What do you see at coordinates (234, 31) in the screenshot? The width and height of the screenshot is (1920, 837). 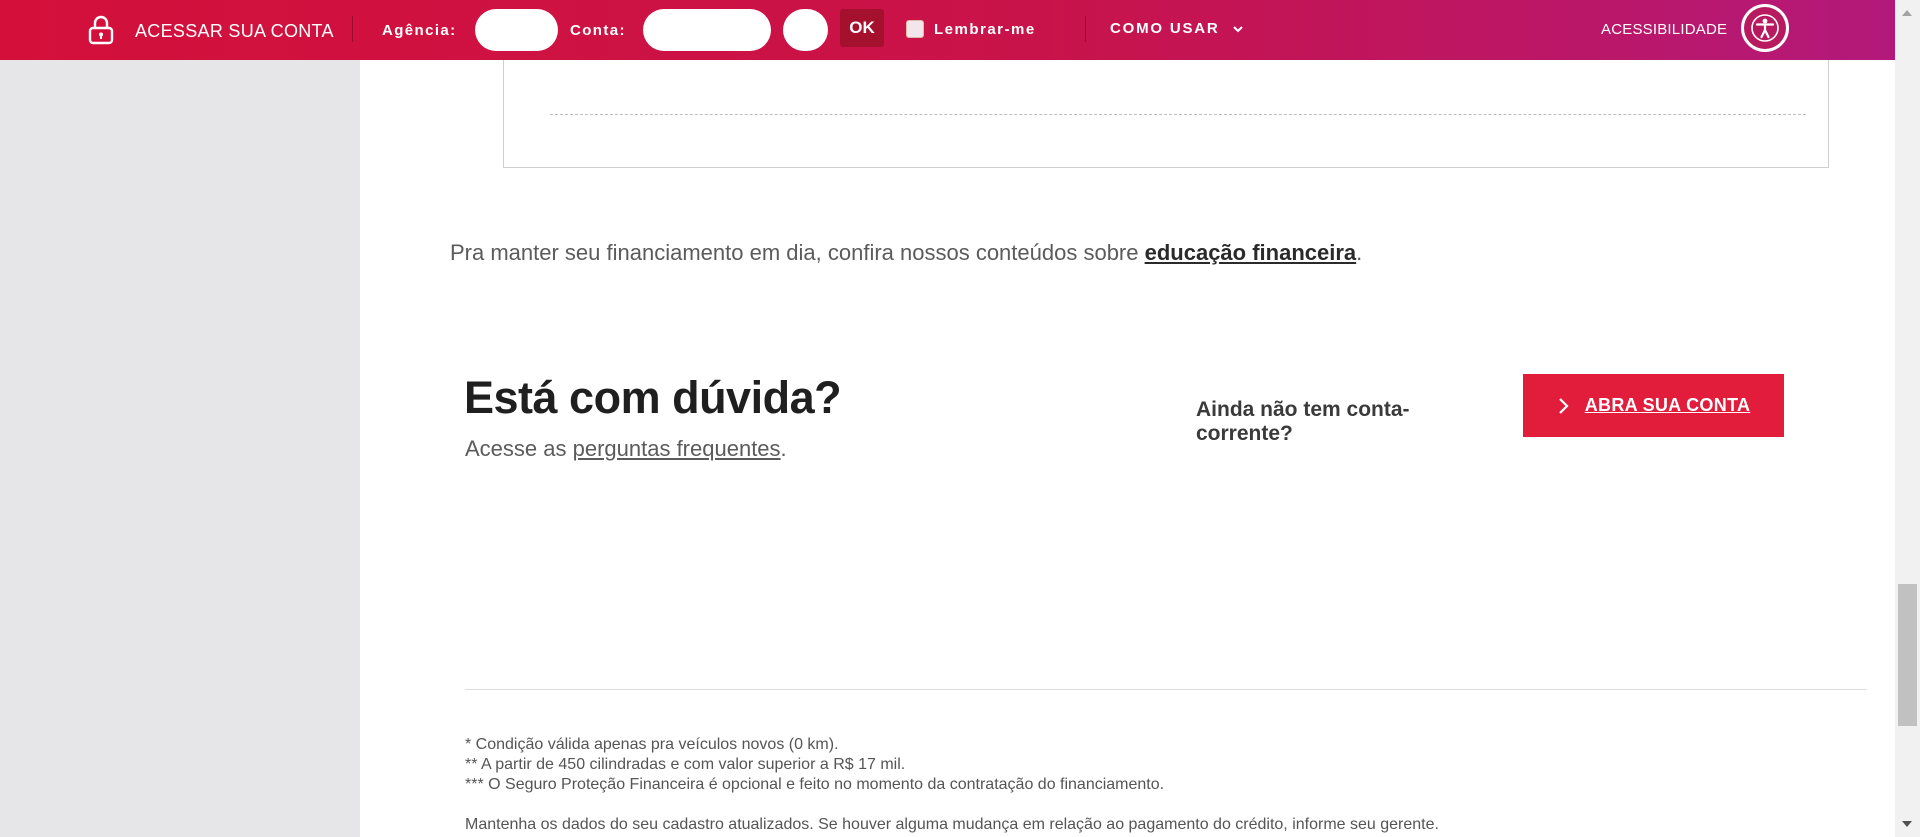 I see `access-account-label: ACESSAR SUA CONTA` at bounding box center [234, 31].